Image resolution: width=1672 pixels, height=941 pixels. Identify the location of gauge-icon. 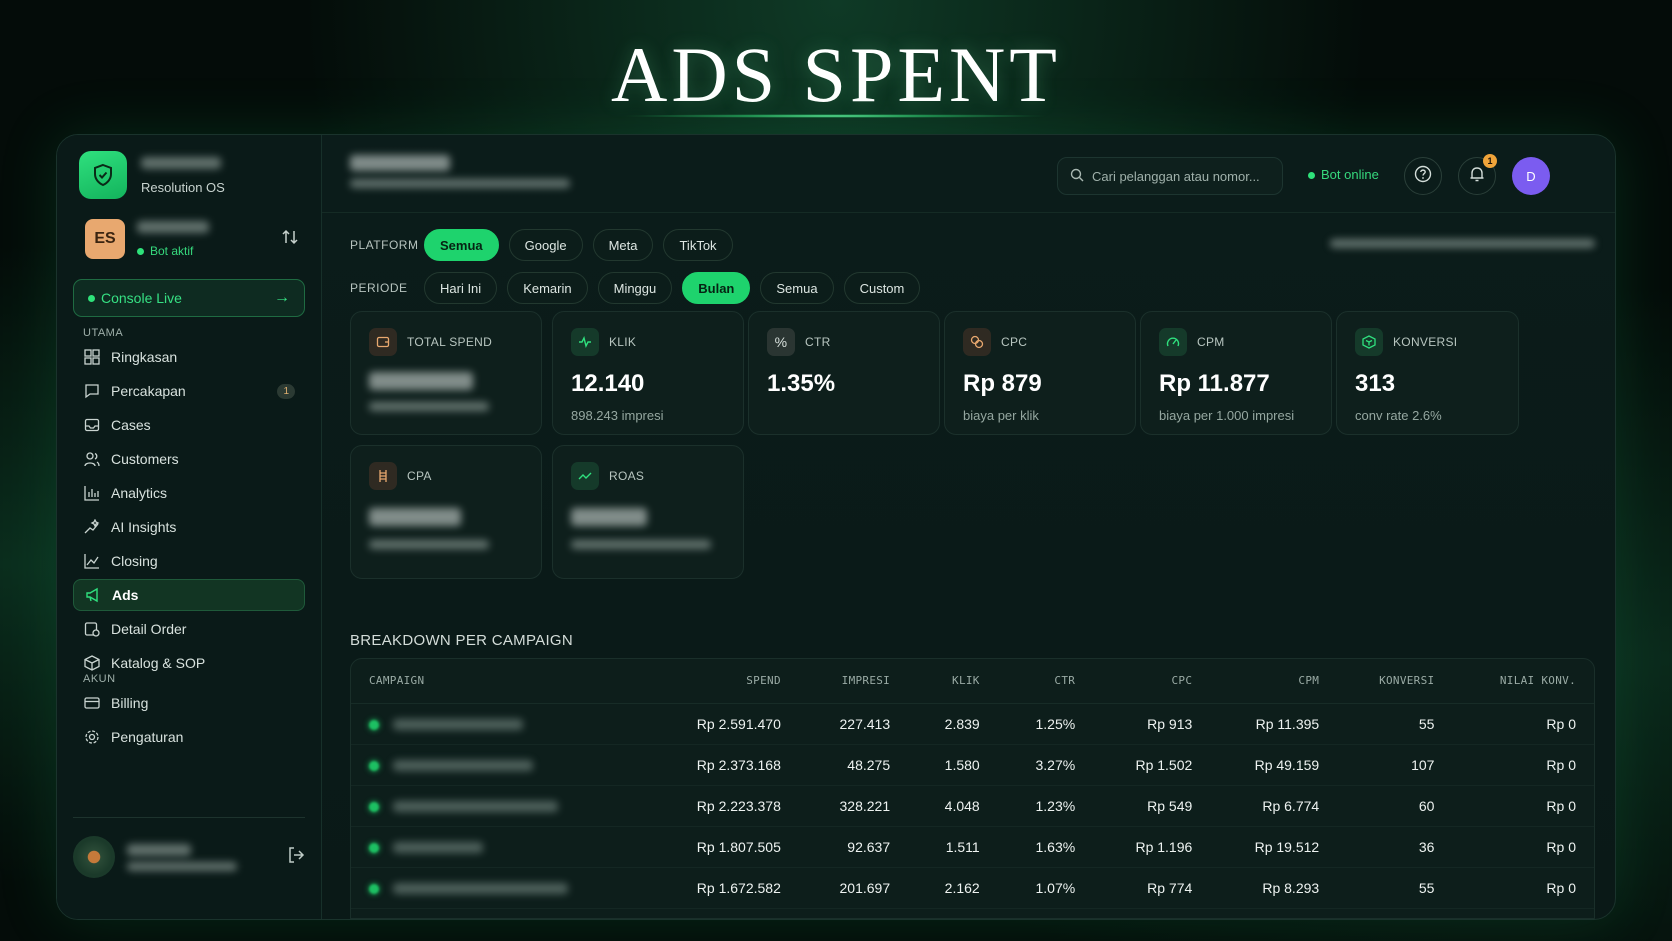
(1173, 342).